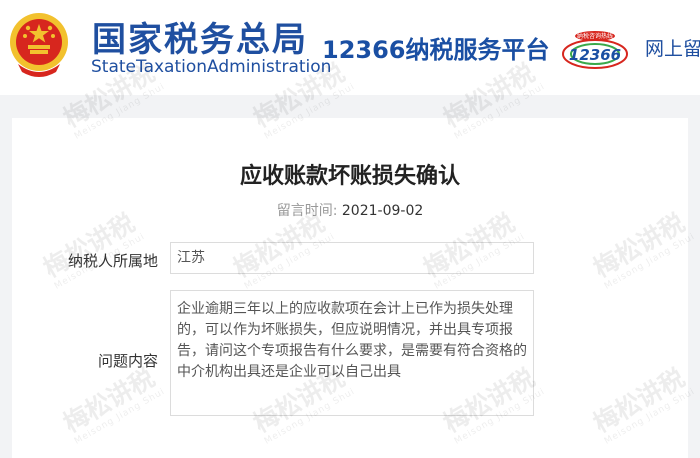 The image size is (700, 458). Describe the element at coordinates (595, 55) in the screenshot. I see `logo-number: 12366` at that location.